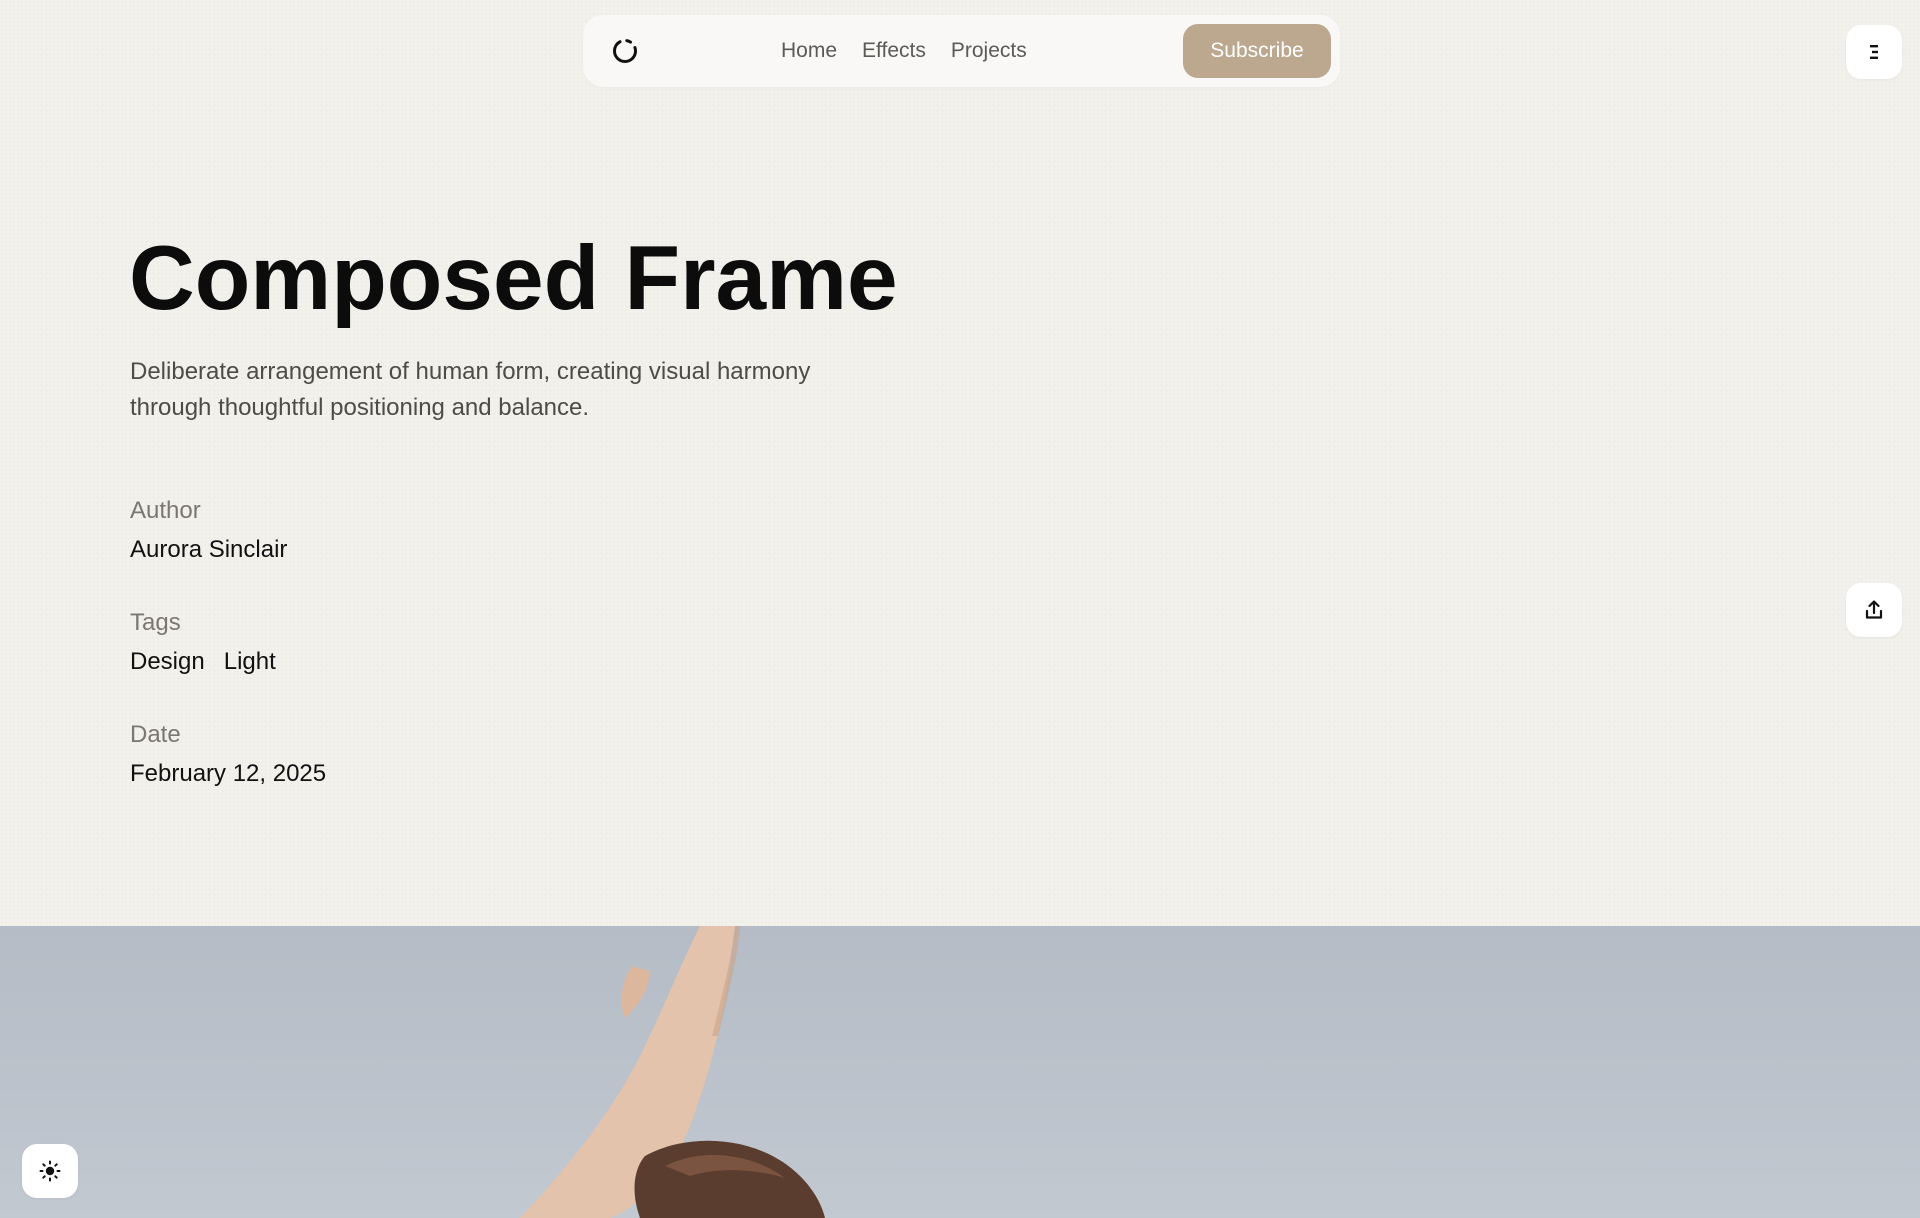  I want to click on page-title: Composed Frame, so click(513, 278).